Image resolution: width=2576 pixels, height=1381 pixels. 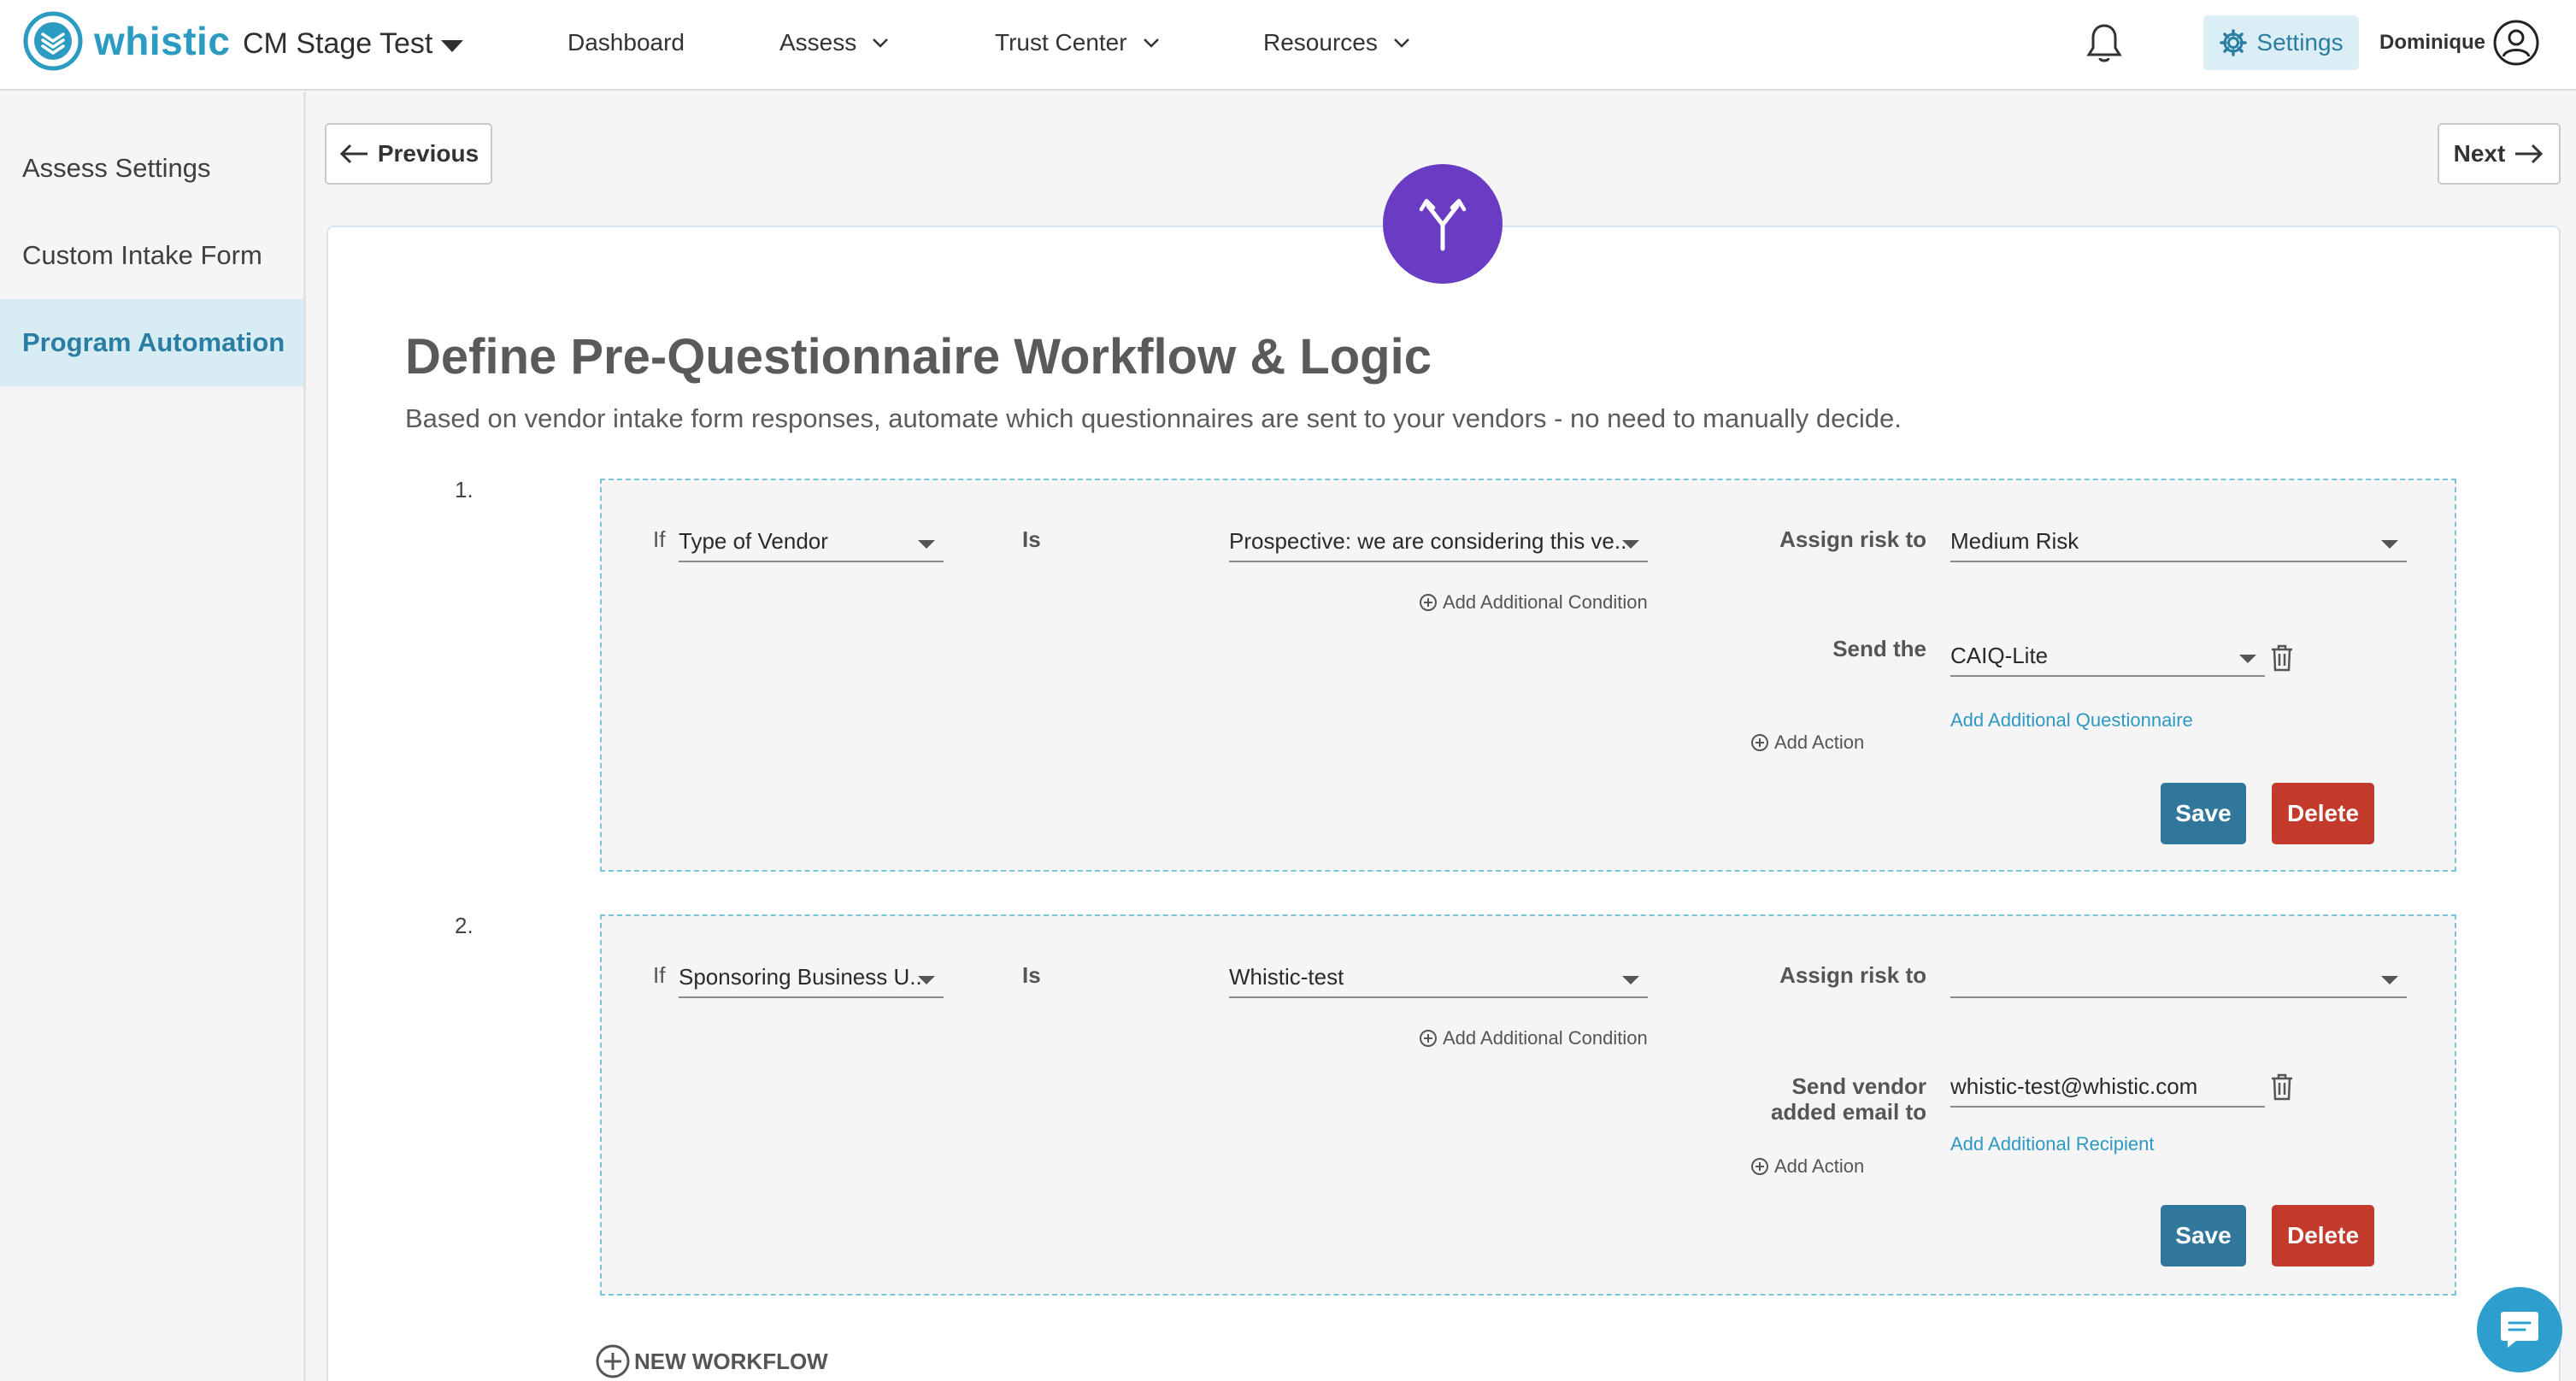 I want to click on send-email-label-line1: Send vendor, so click(x=1858, y=1086).